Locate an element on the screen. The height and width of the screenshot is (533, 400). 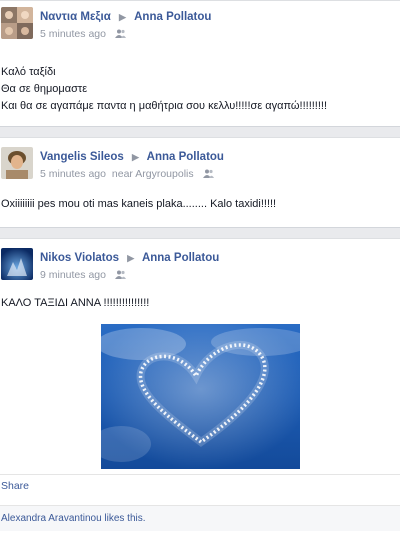
post-meta: 5 minutes ago near Argyroupolis is located at coordinates (127, 174).